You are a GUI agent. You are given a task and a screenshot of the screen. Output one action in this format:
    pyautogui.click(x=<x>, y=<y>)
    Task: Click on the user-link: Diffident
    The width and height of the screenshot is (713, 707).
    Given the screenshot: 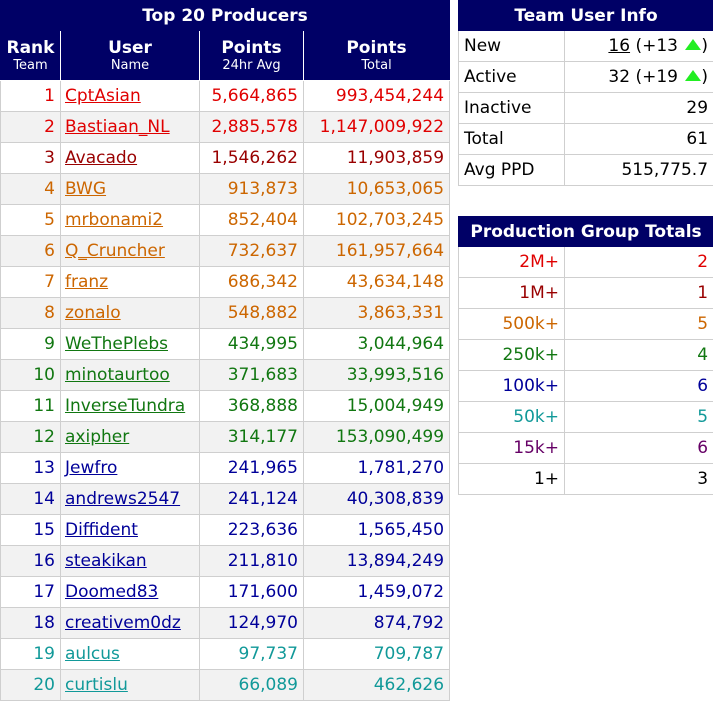 What is the action you would take?
    pyautogui.click(x=101, y=530)
    